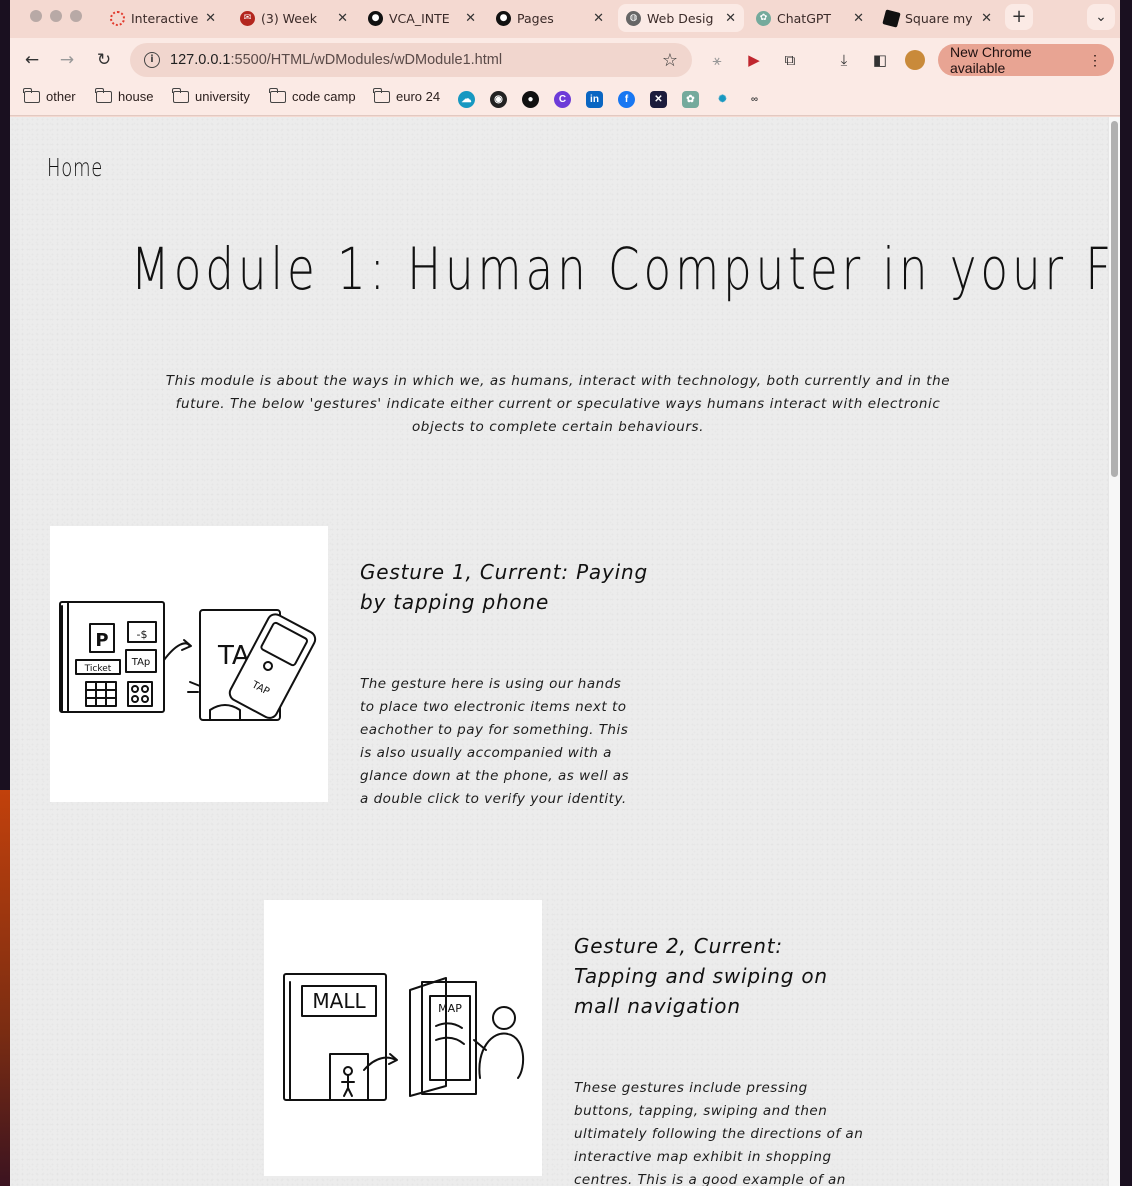 Image resolution: width=1132 pixels, height=1186 pixels. Describe the element at coordinates (211, 95) in the screenshot. I see `bookmark-folder-university: university` at that location.